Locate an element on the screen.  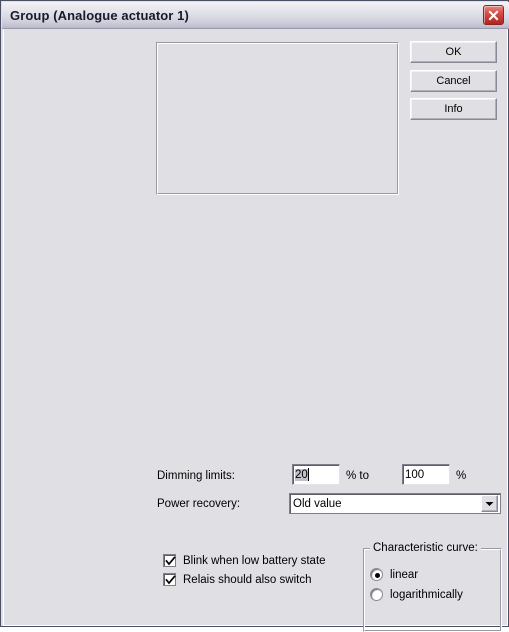
window-title: Group (Analogue actuator 1) is located at coordinates (99, 15).